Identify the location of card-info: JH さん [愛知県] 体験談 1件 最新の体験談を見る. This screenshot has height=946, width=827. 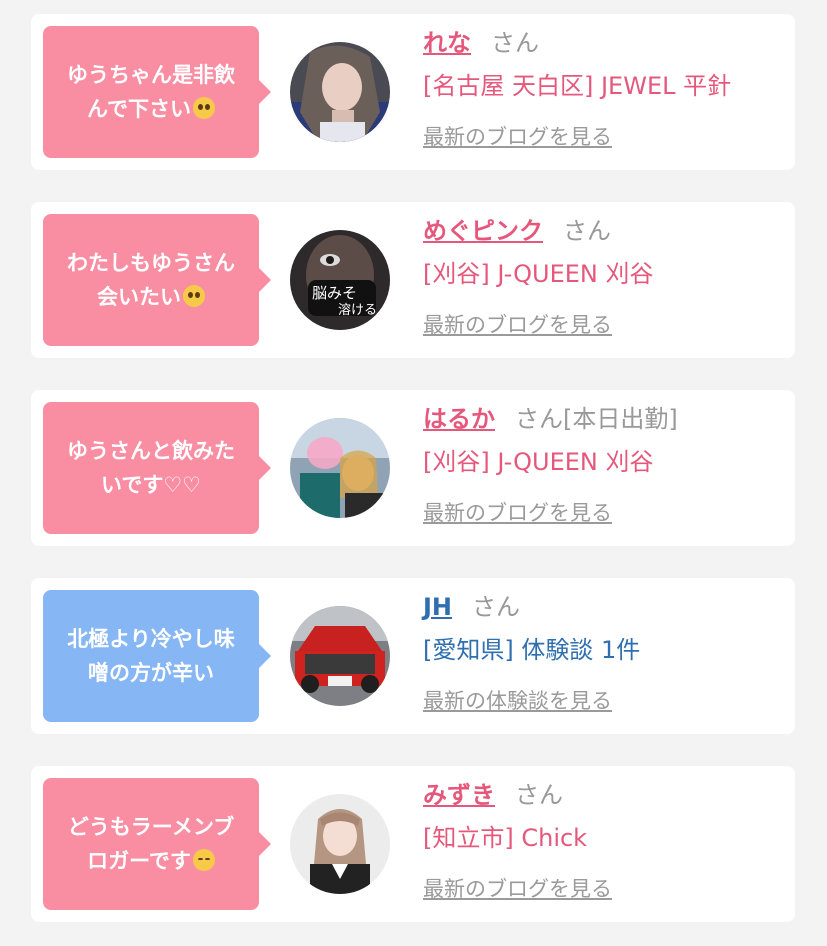
(604, 652).